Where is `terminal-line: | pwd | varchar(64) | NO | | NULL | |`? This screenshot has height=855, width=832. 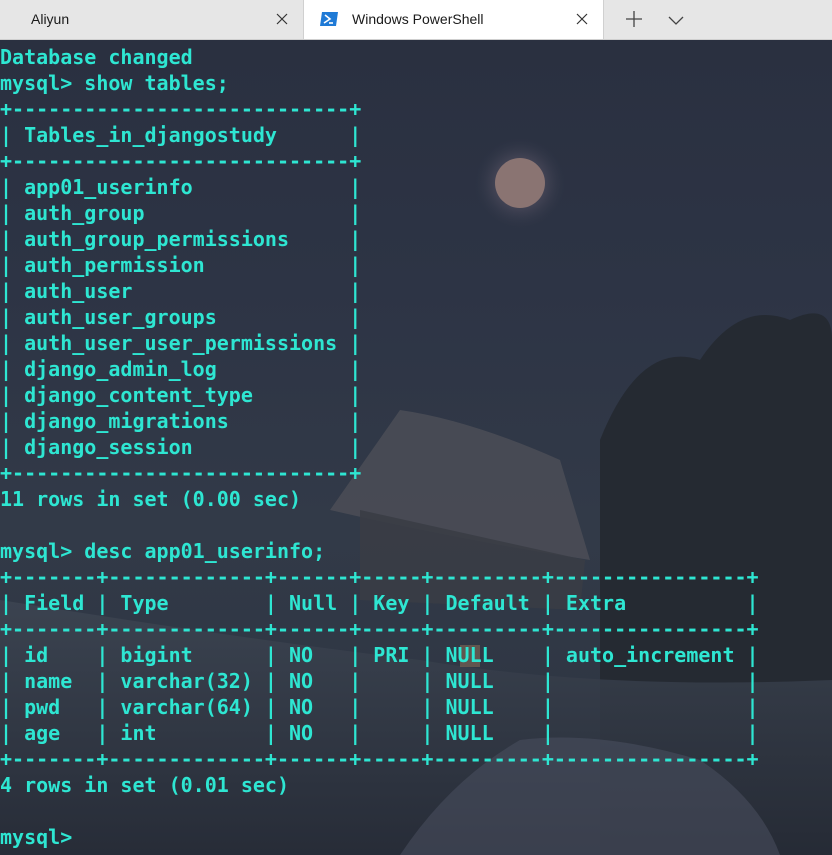
terminal-line: | pwd | varchar(64) | NO | | NULL | | is located at coordinates (379, 707).